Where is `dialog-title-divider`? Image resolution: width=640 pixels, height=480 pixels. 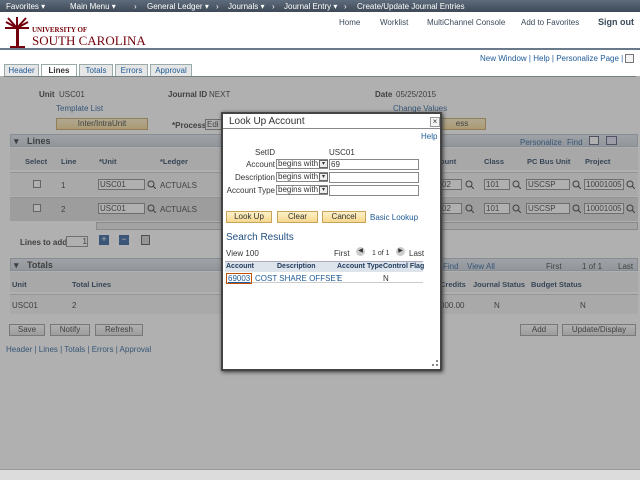
dialog-title-divider is located at coordinates (331, 128).